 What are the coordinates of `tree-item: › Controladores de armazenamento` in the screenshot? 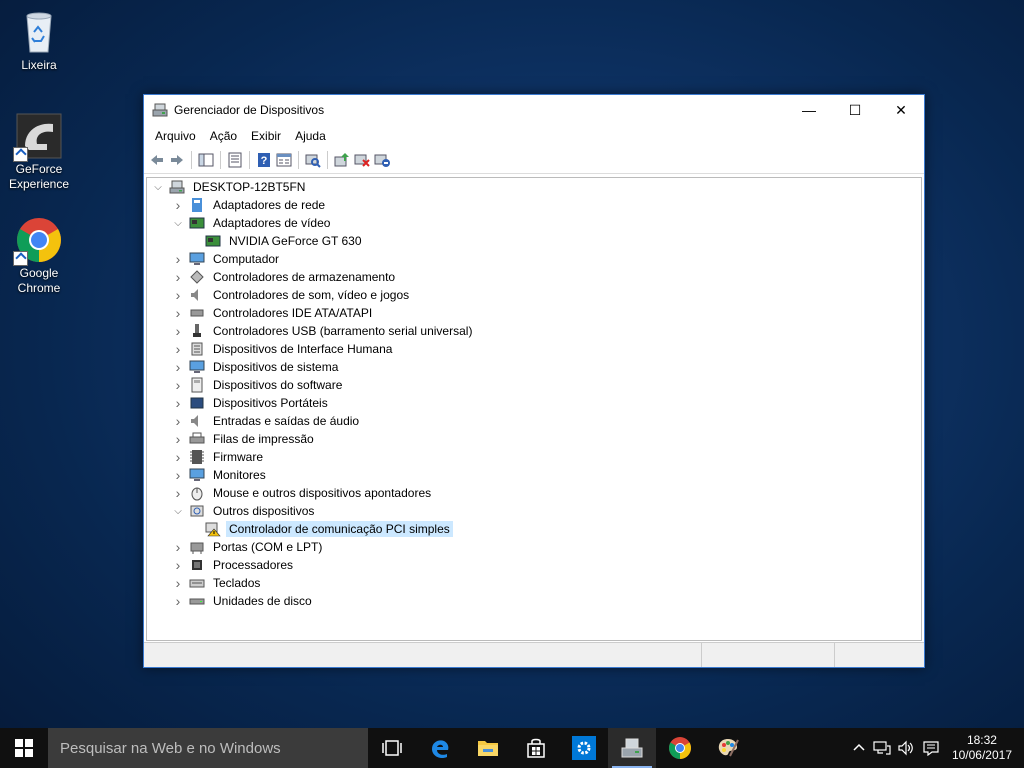 It's located at (534, 277).